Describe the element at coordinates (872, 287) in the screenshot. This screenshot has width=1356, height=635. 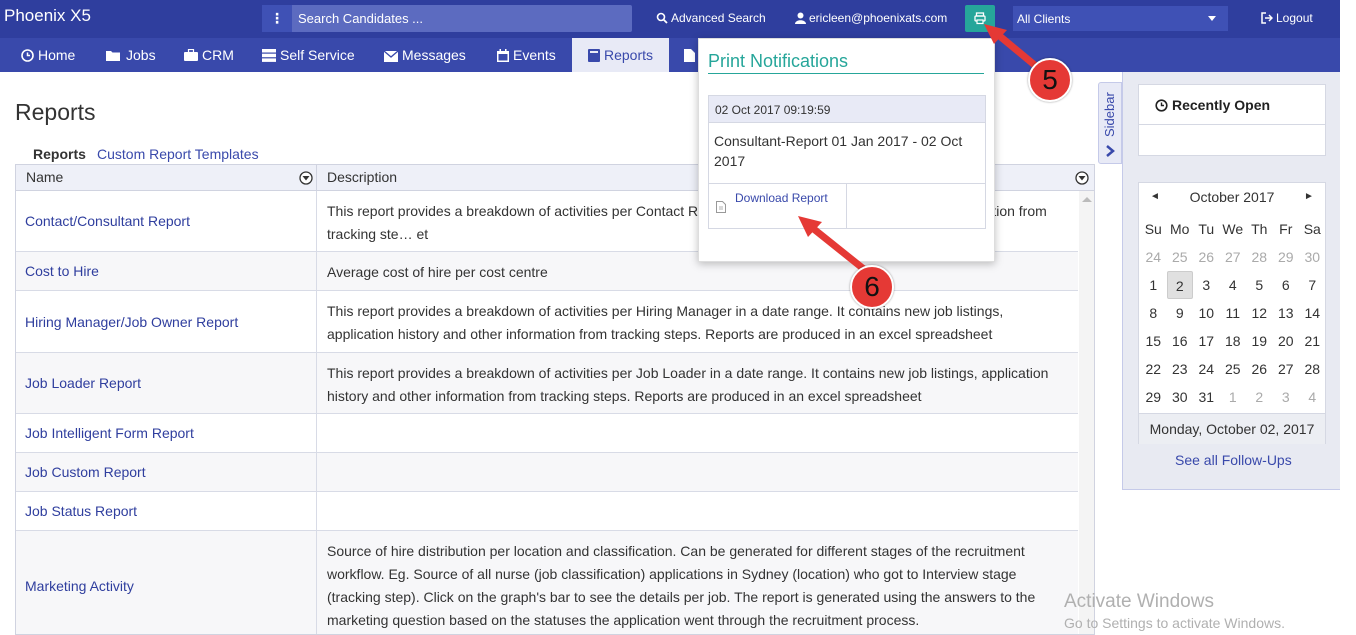
I see `callout-6: 6` at that location.